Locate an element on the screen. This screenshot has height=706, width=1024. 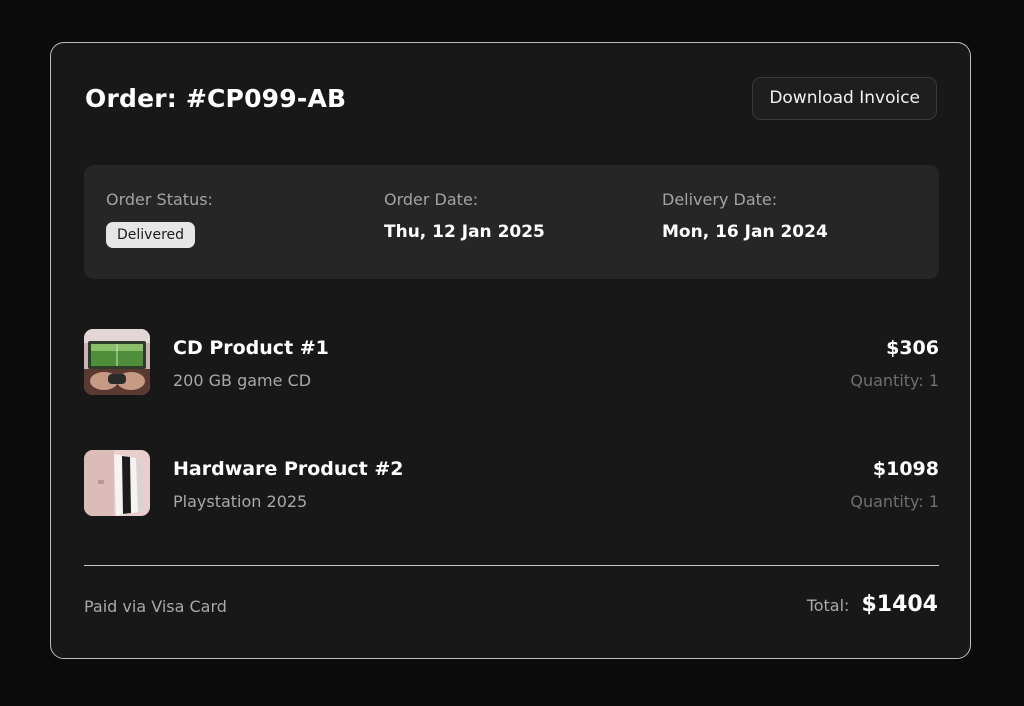
footer-divider is located at coordinates (511, 565).